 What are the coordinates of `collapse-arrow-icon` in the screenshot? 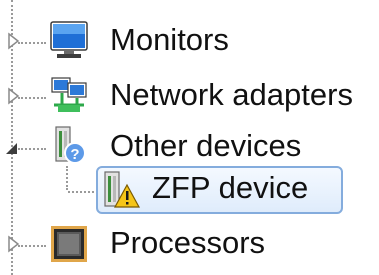 It's located at (12, 149).